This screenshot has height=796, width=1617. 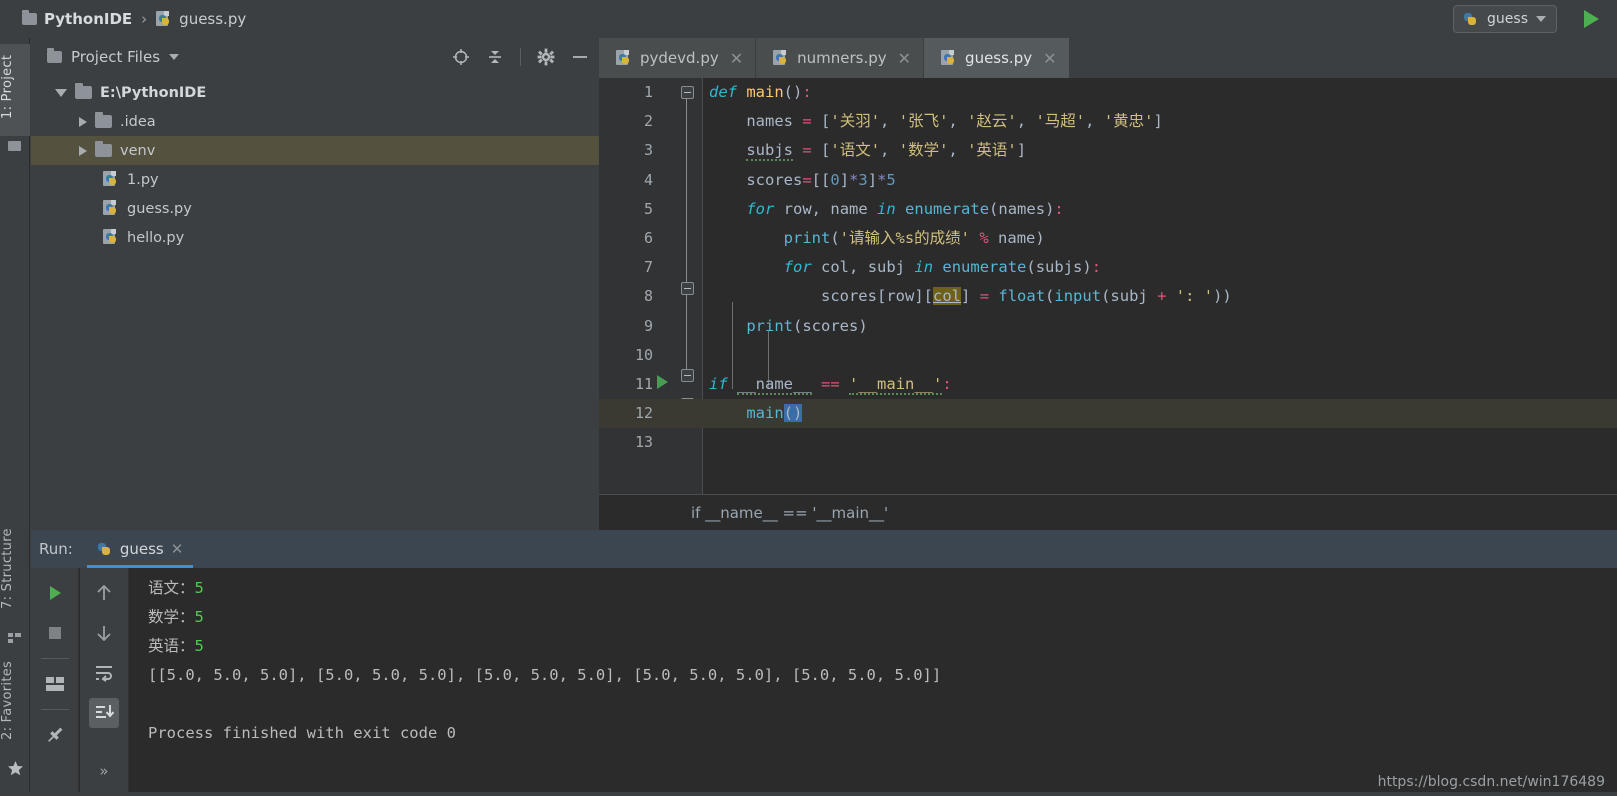 I want to click on console-line: 英语：5, so click(x=882, y=646).